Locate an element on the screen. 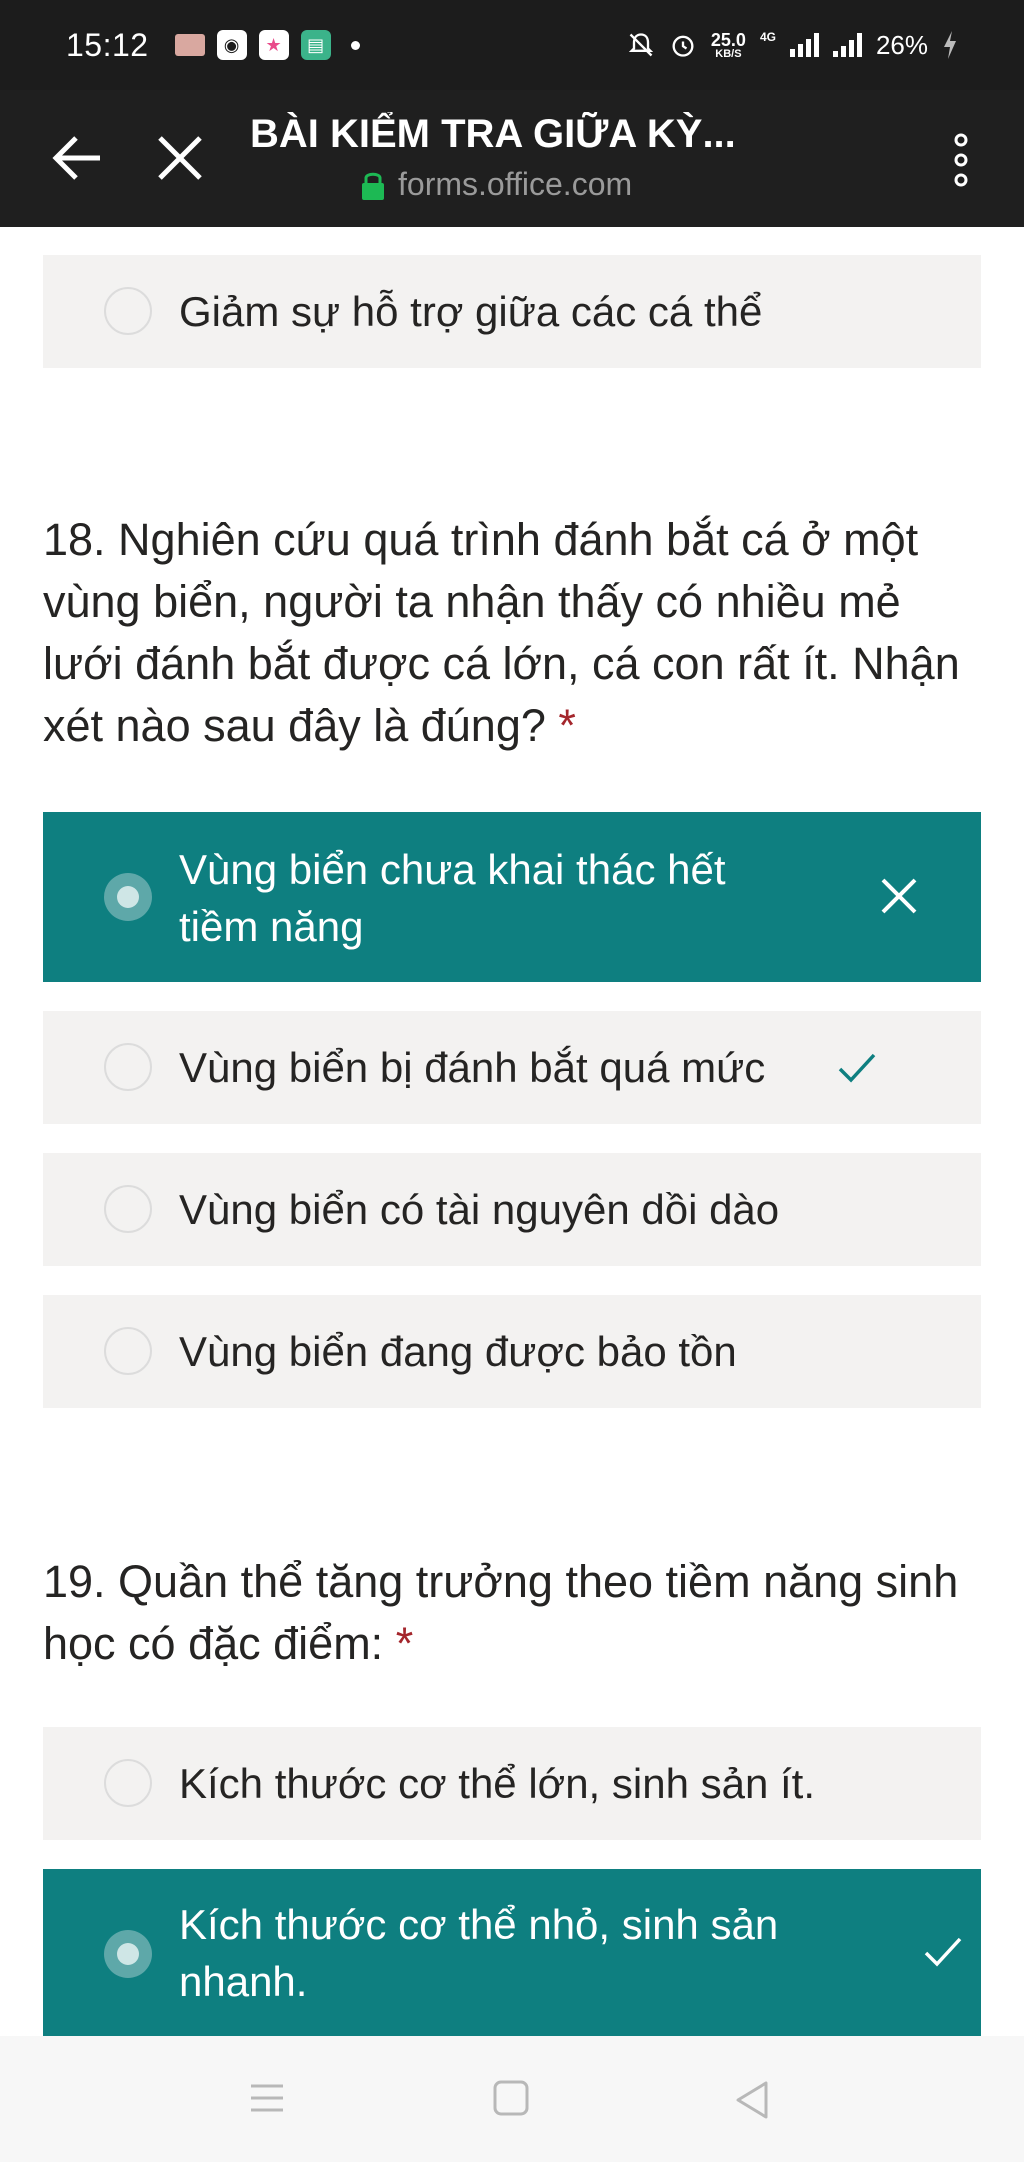 This screenshot has height=2162, width=1024. q18-choice-4: Vùng biển đang được bảo tồn is located at coordinates (512, 1351).